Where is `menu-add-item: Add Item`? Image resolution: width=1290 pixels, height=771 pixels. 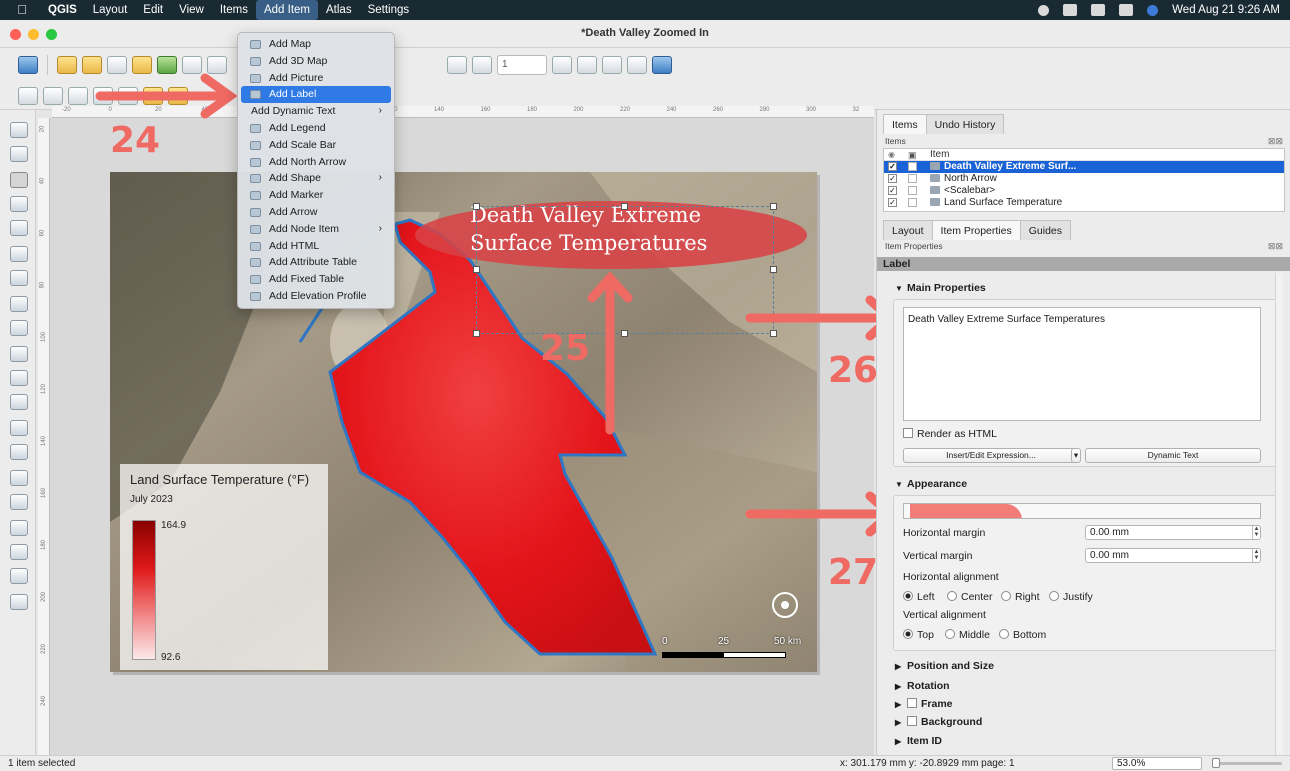
menu-add-item: Add Item is located at coordinates (286, 10).